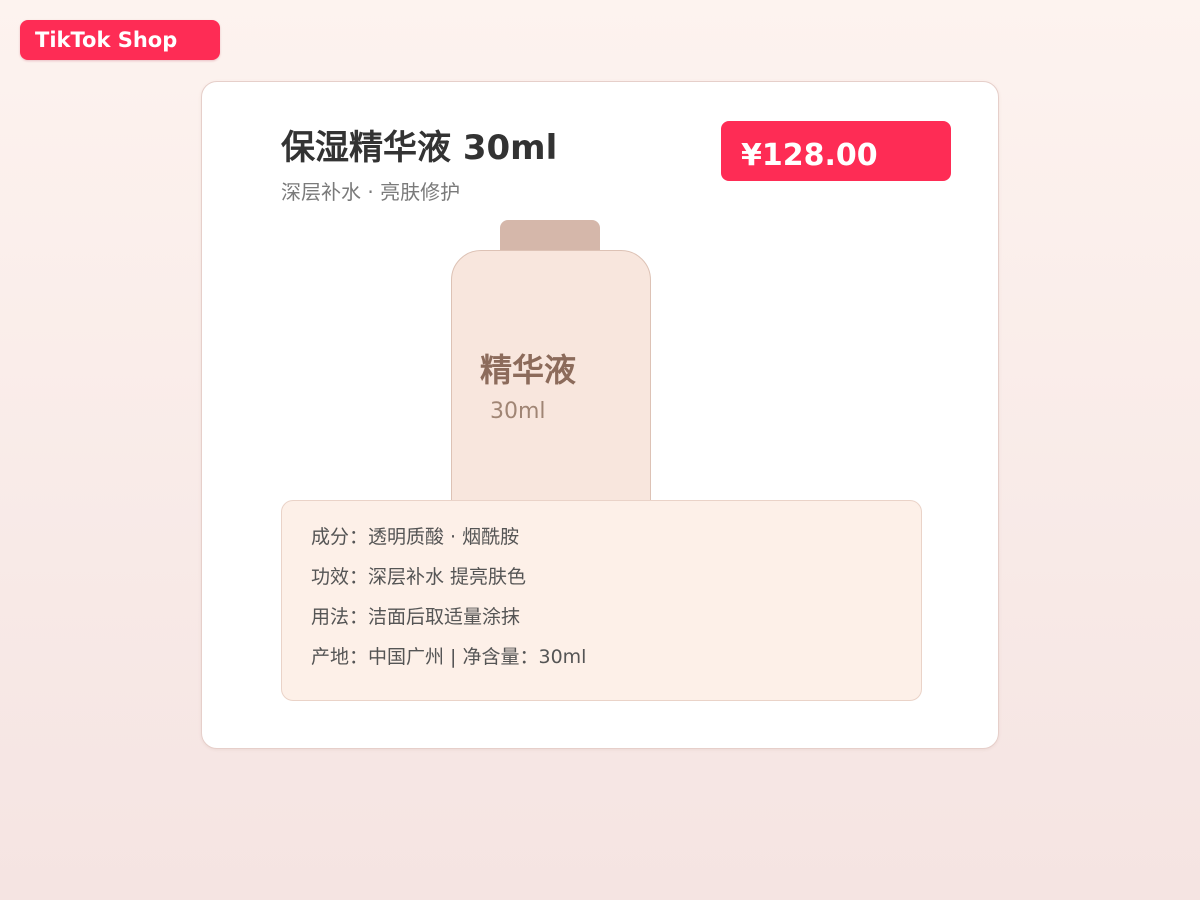  Describe the element at coordinates (518, 411) in the screenshot. I see `bottle-volume: 30ml` at that location.